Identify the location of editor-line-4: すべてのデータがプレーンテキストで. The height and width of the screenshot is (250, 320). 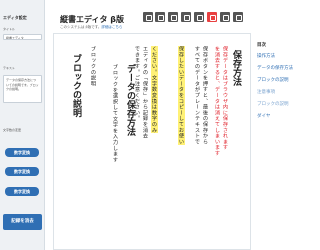
(197, 95).